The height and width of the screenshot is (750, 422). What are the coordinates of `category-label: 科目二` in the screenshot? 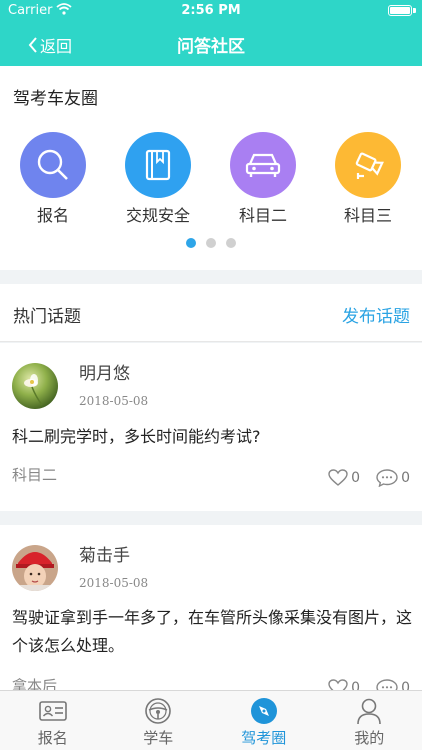 It's located at (262, 215).